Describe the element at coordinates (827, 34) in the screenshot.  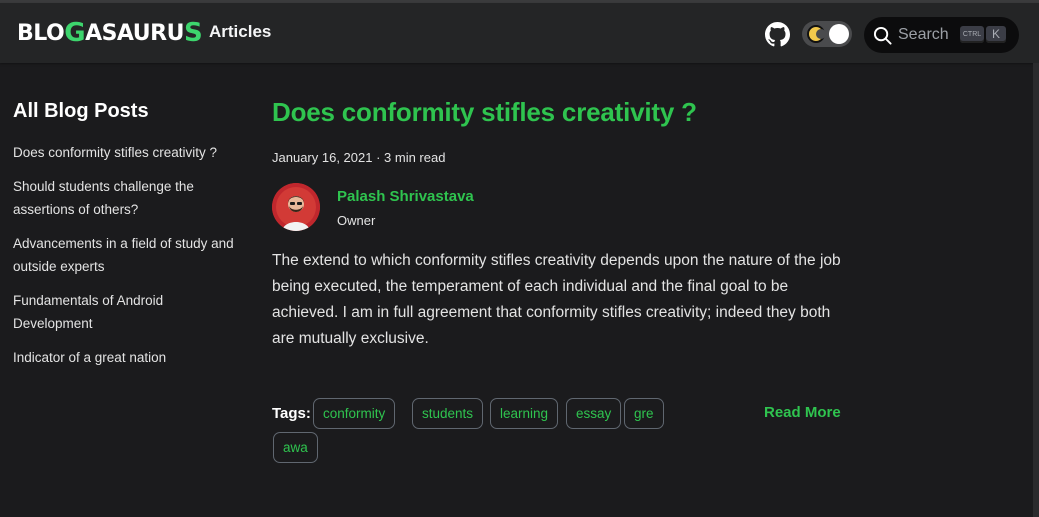
I see `dark-mode-toggle` at that location.